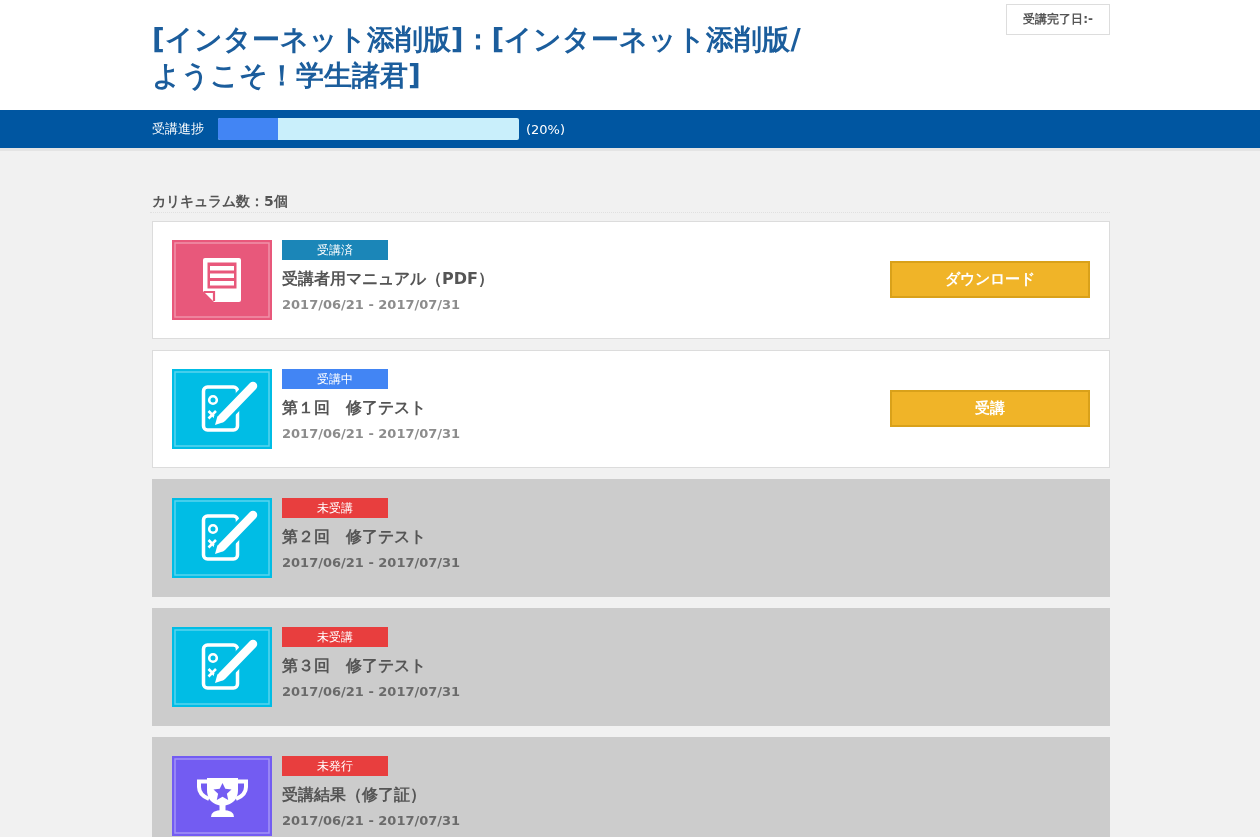 The height and width of the screenshot is (837, 1260). What do you see at coordinates (476, 58) in the screenshot?
I see `page-title: [インターネット添削版]：[インターネット添削版/ ようこそ！学生諸君]` at bounding box center [476, 58].